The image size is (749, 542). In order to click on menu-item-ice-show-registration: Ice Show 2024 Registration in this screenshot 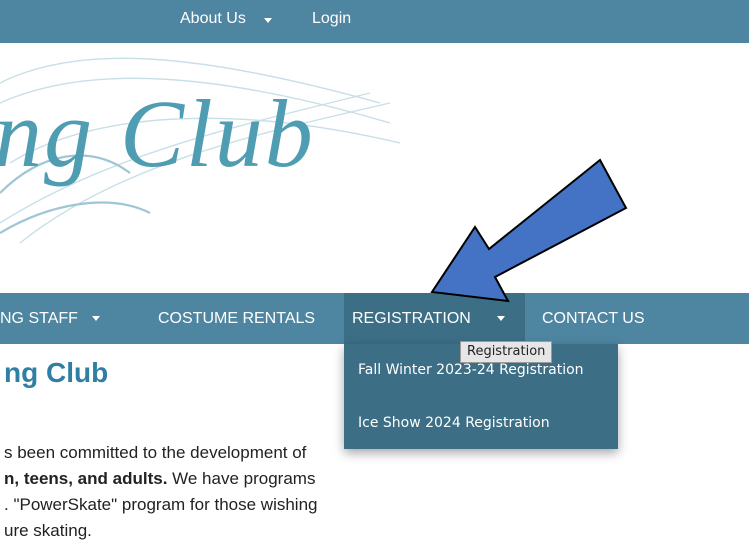, I will do `click(454, 423)`.